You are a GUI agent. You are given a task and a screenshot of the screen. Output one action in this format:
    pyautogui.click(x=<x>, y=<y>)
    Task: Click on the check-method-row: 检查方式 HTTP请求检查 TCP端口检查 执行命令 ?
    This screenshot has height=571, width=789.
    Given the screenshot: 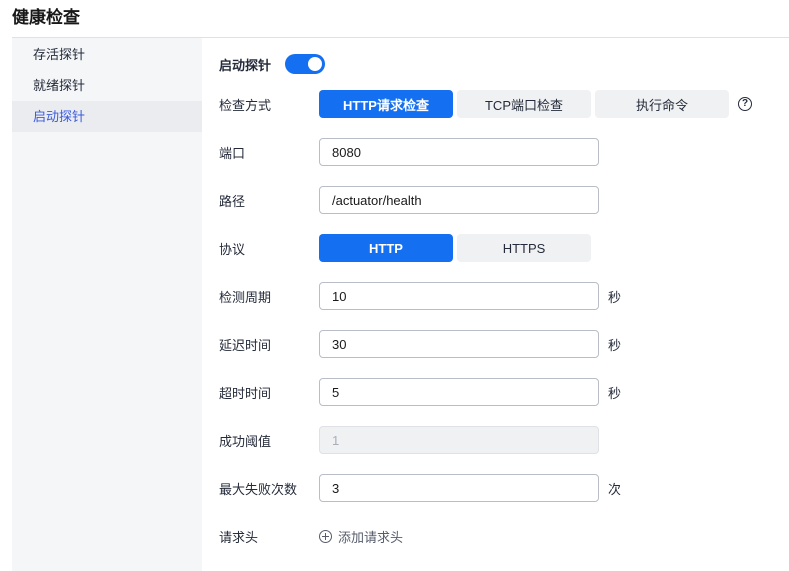 What is the action you would take?
    pyautogui.click(x=504, y=104)
    